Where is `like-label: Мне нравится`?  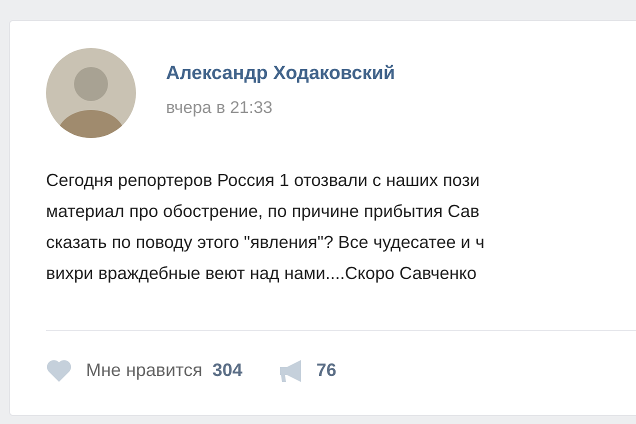
like-label: Мне нравится is located at coordinates (144, 370).